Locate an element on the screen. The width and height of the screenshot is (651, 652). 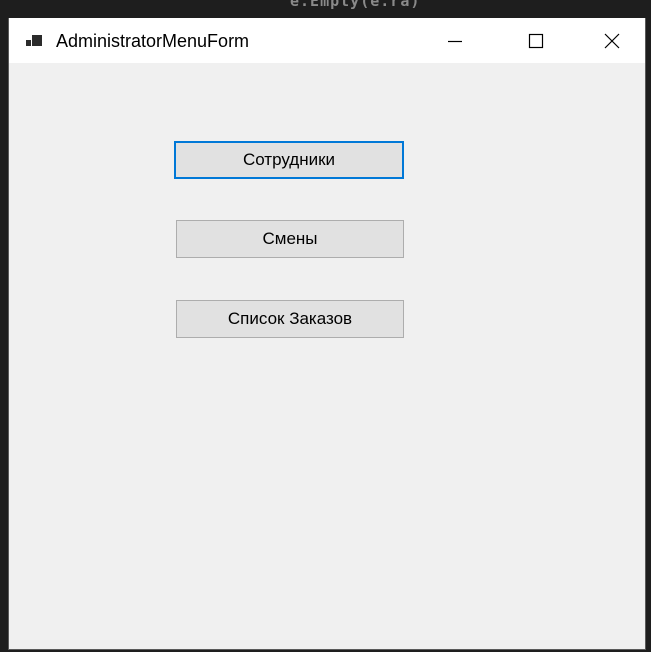
close-icon is located at coordinates (612, 40).